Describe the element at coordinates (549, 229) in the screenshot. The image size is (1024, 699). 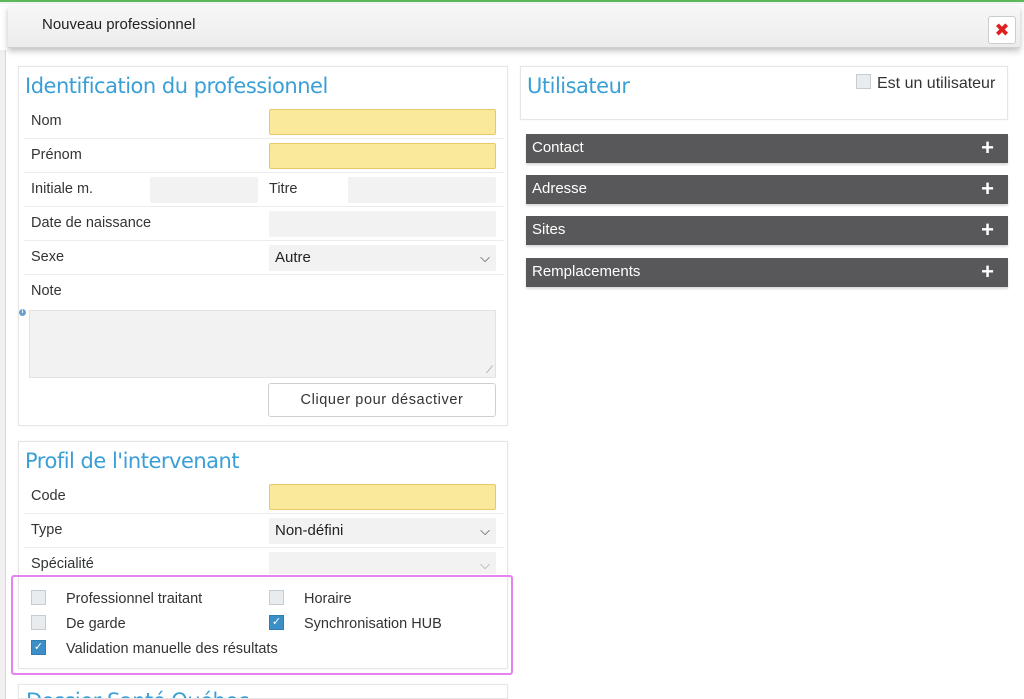
I see `accordion-sites-label: Sites` at that location.